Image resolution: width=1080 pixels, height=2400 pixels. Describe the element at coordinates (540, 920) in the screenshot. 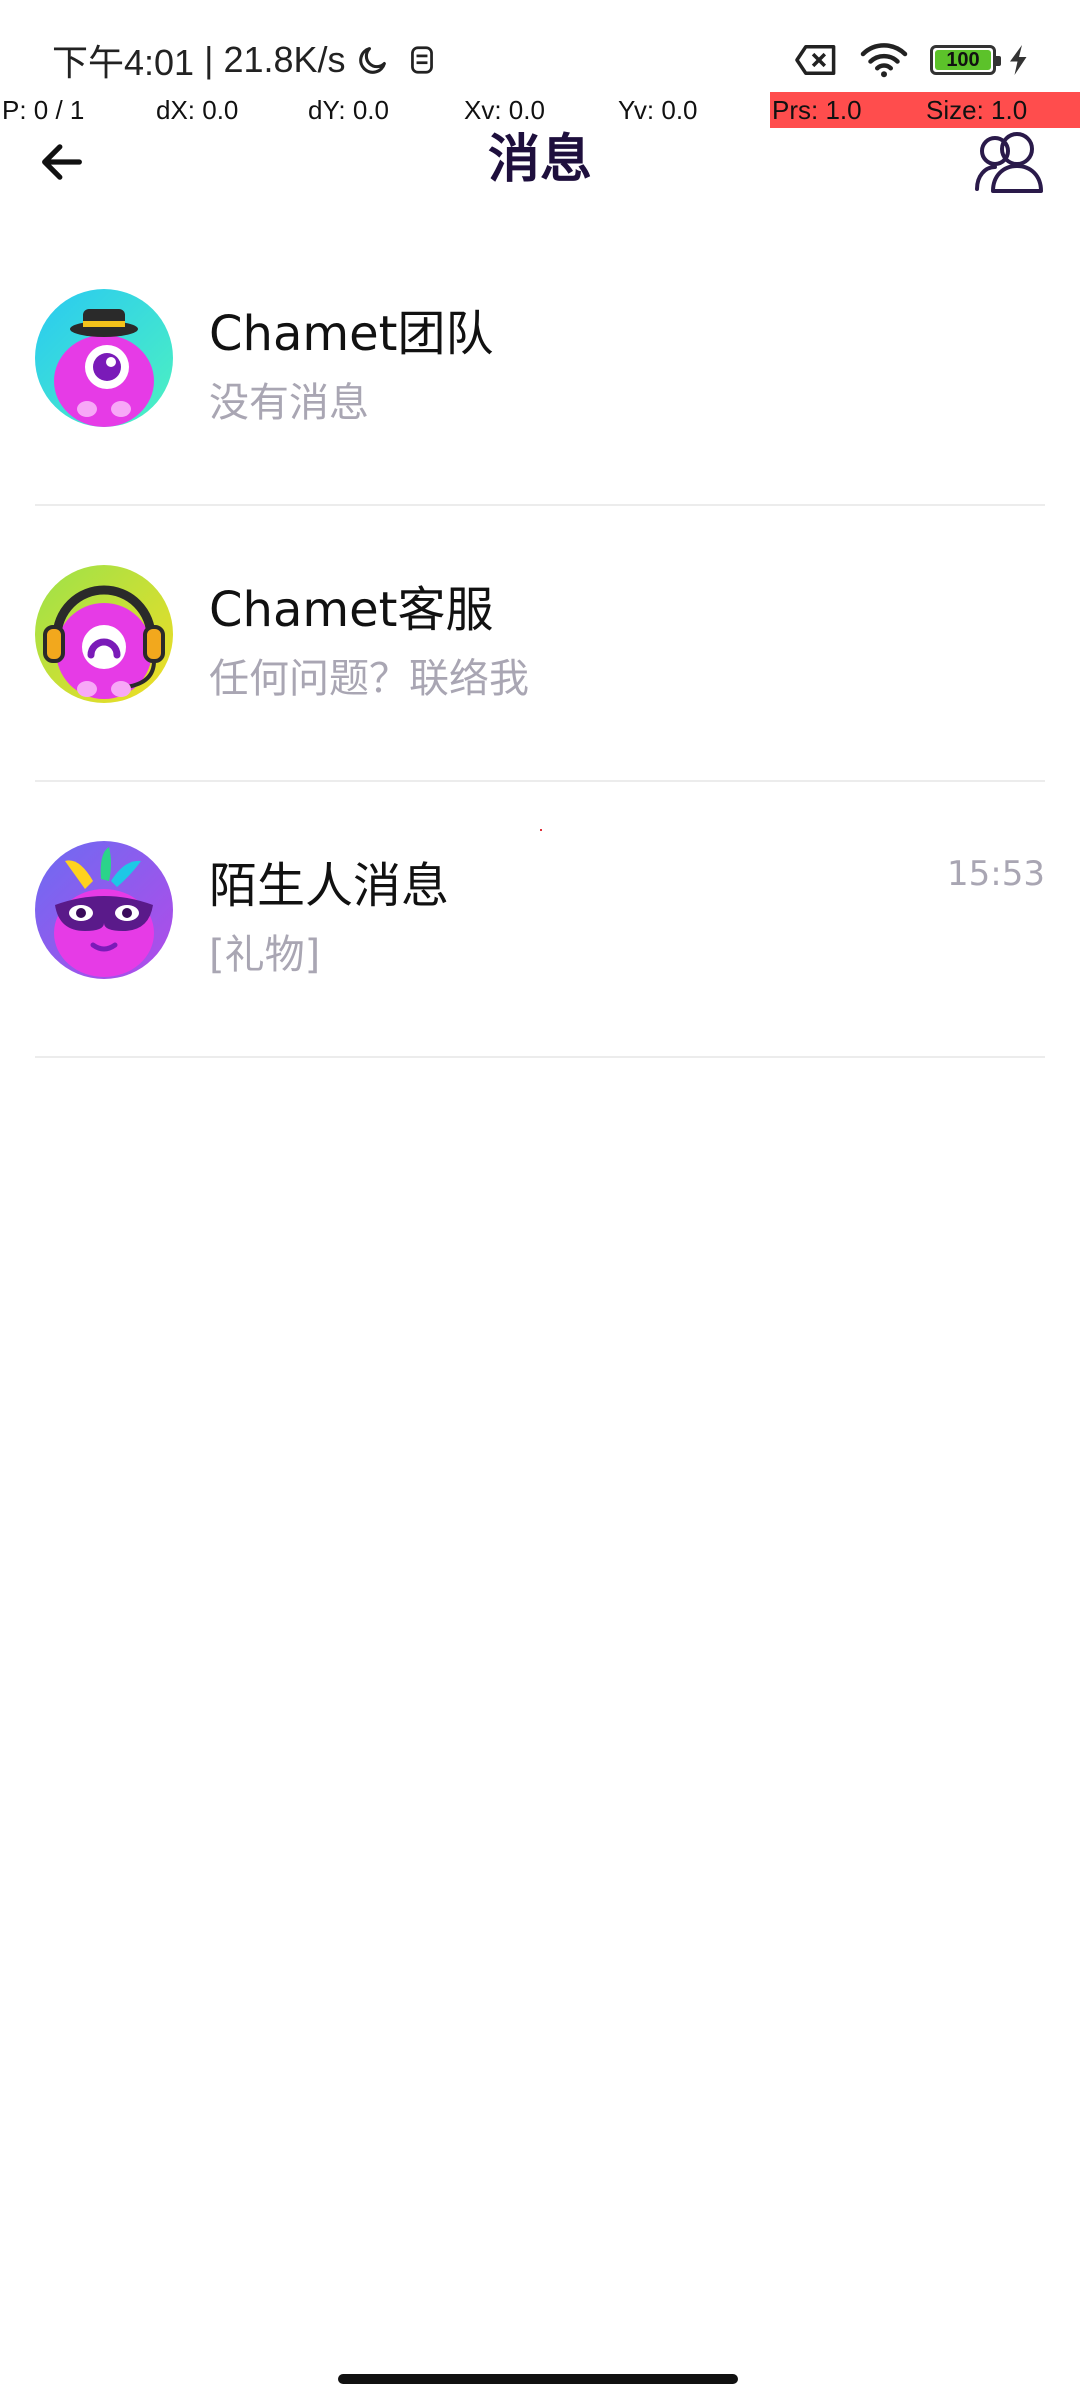

I see `conversation-item-stranger-messages: 陌生人消息 [礼物] 15:53` at that location.